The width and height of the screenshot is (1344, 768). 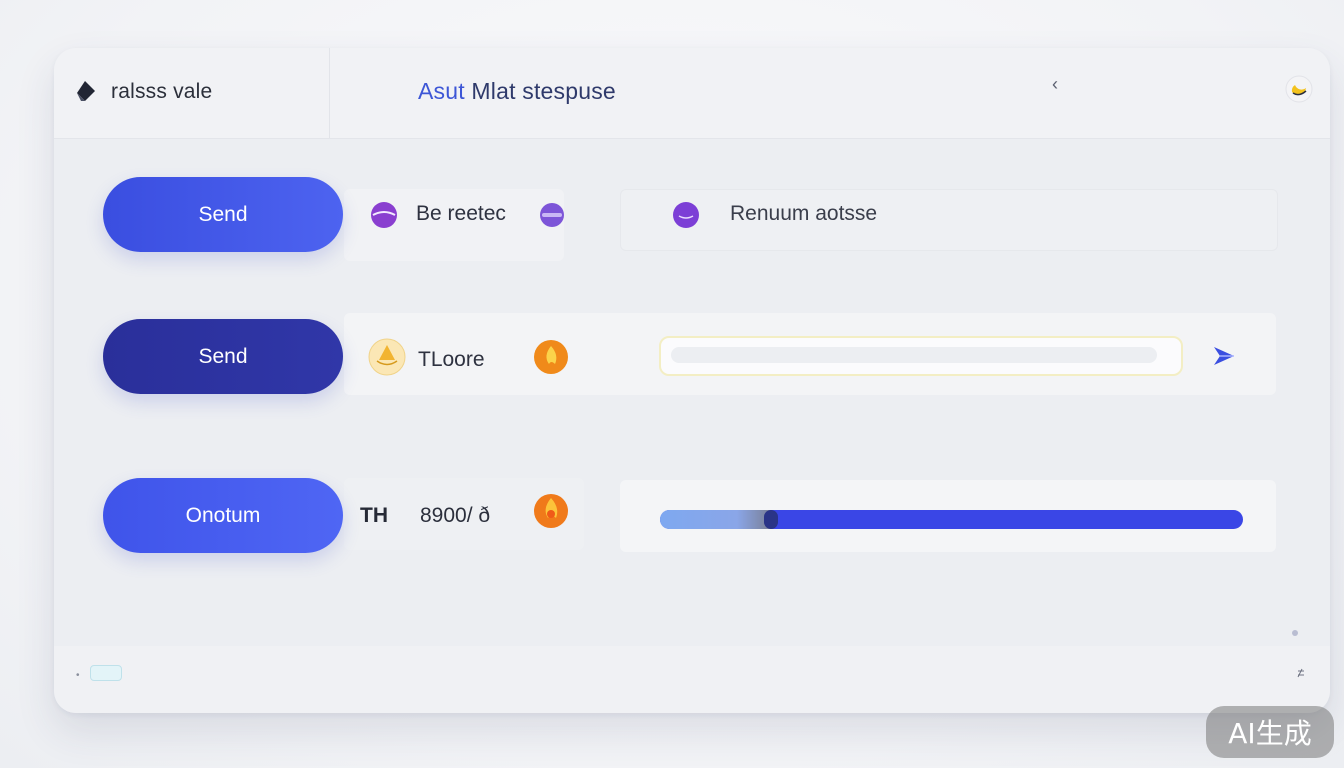 I want to click on amber-orb-icon, so click(x=387, y=357).